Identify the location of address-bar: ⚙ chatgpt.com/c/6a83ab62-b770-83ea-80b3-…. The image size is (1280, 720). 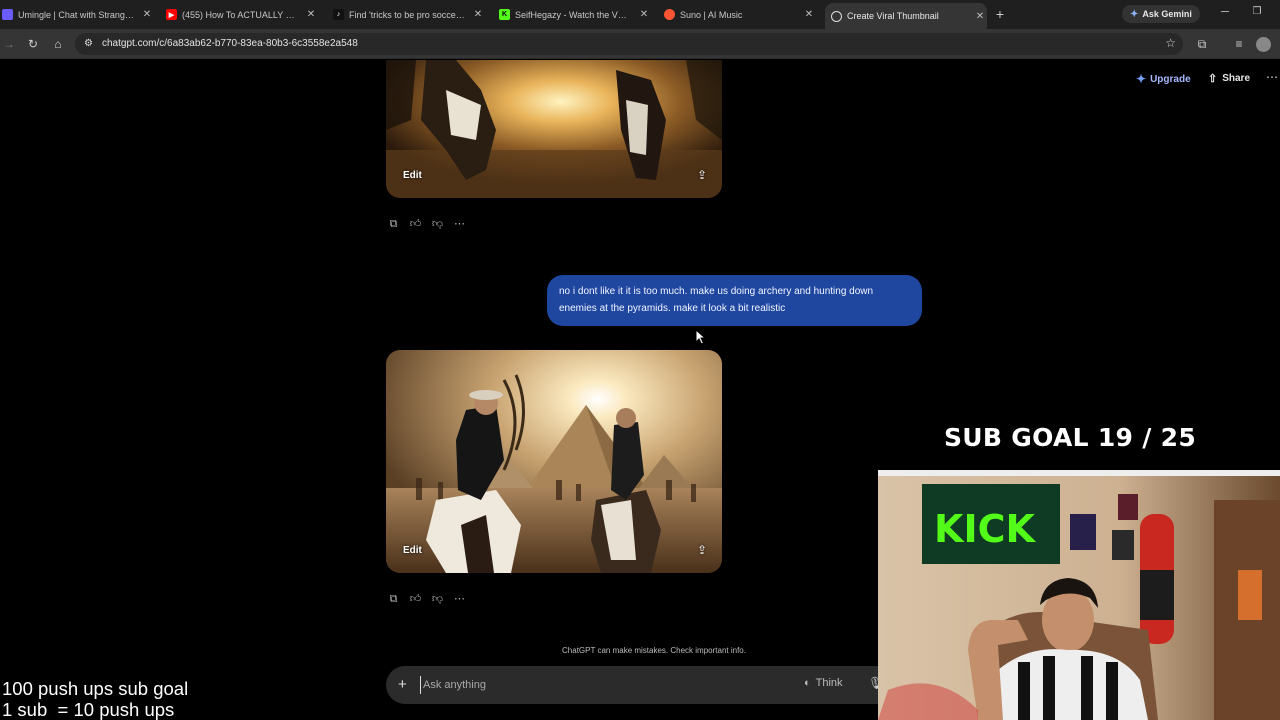
(629, 44).